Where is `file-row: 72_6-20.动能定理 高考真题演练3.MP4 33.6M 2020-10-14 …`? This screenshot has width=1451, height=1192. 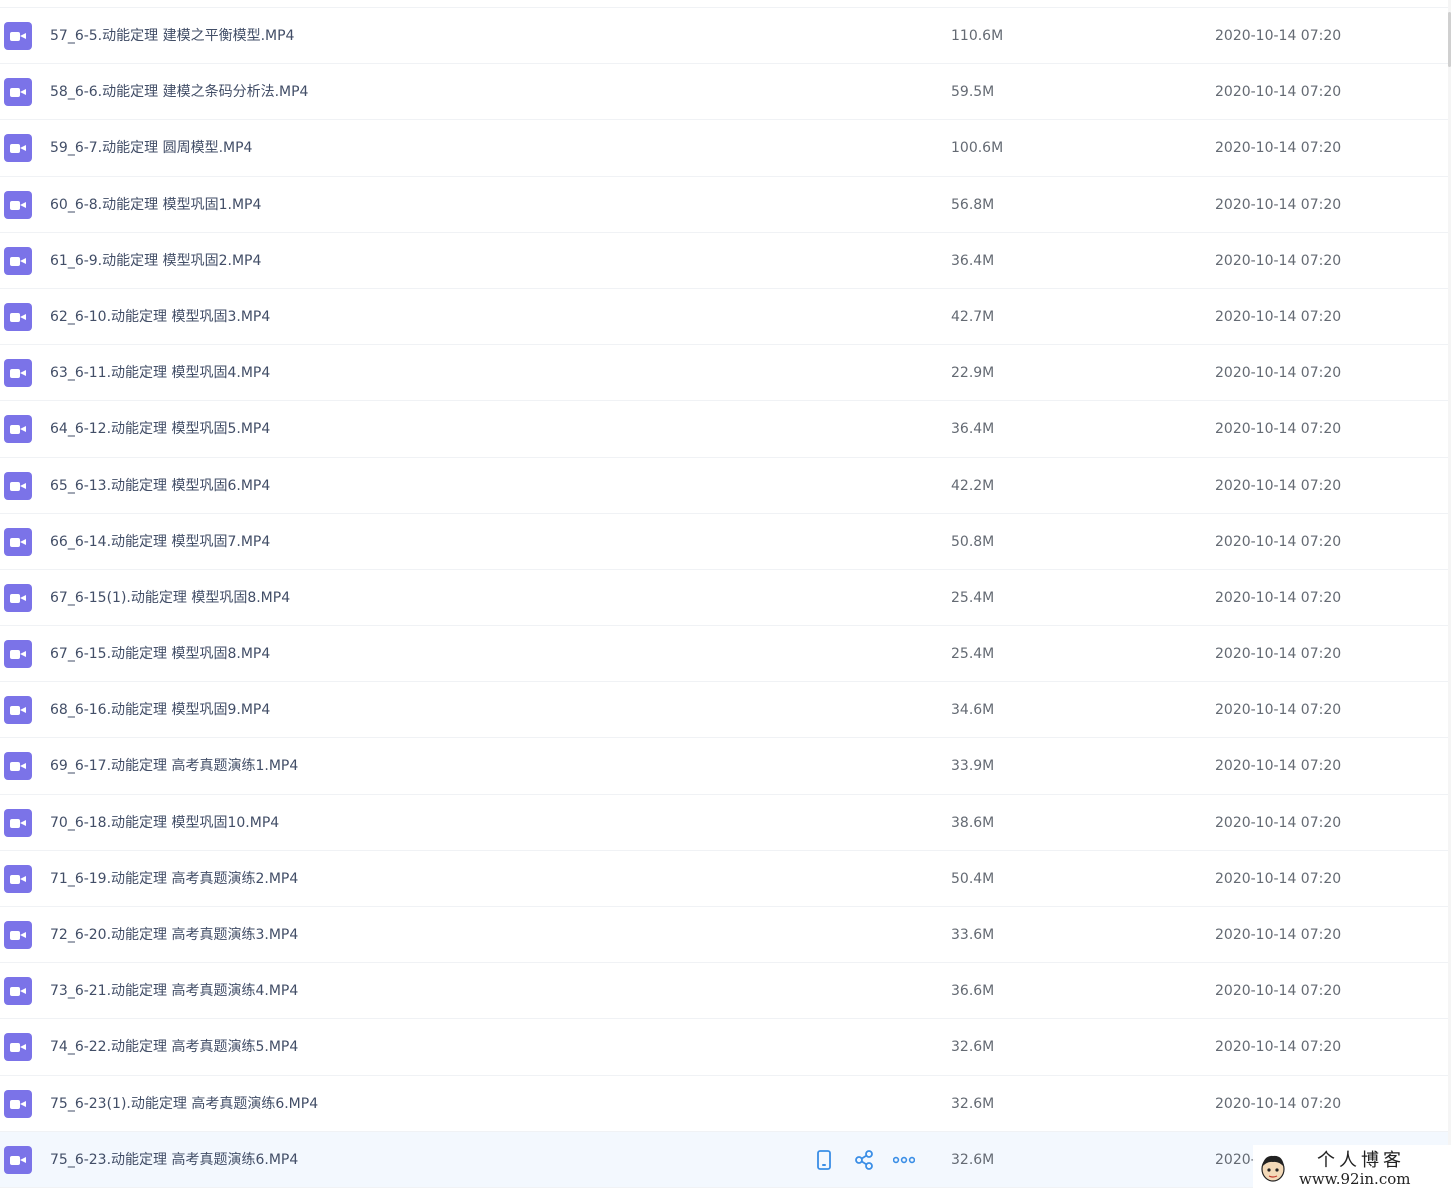
file-row: 72_6-20.动能定理 高考真题演练3.MP4 33.6M 2020-10-14 … is located at coordinates (725, 935).